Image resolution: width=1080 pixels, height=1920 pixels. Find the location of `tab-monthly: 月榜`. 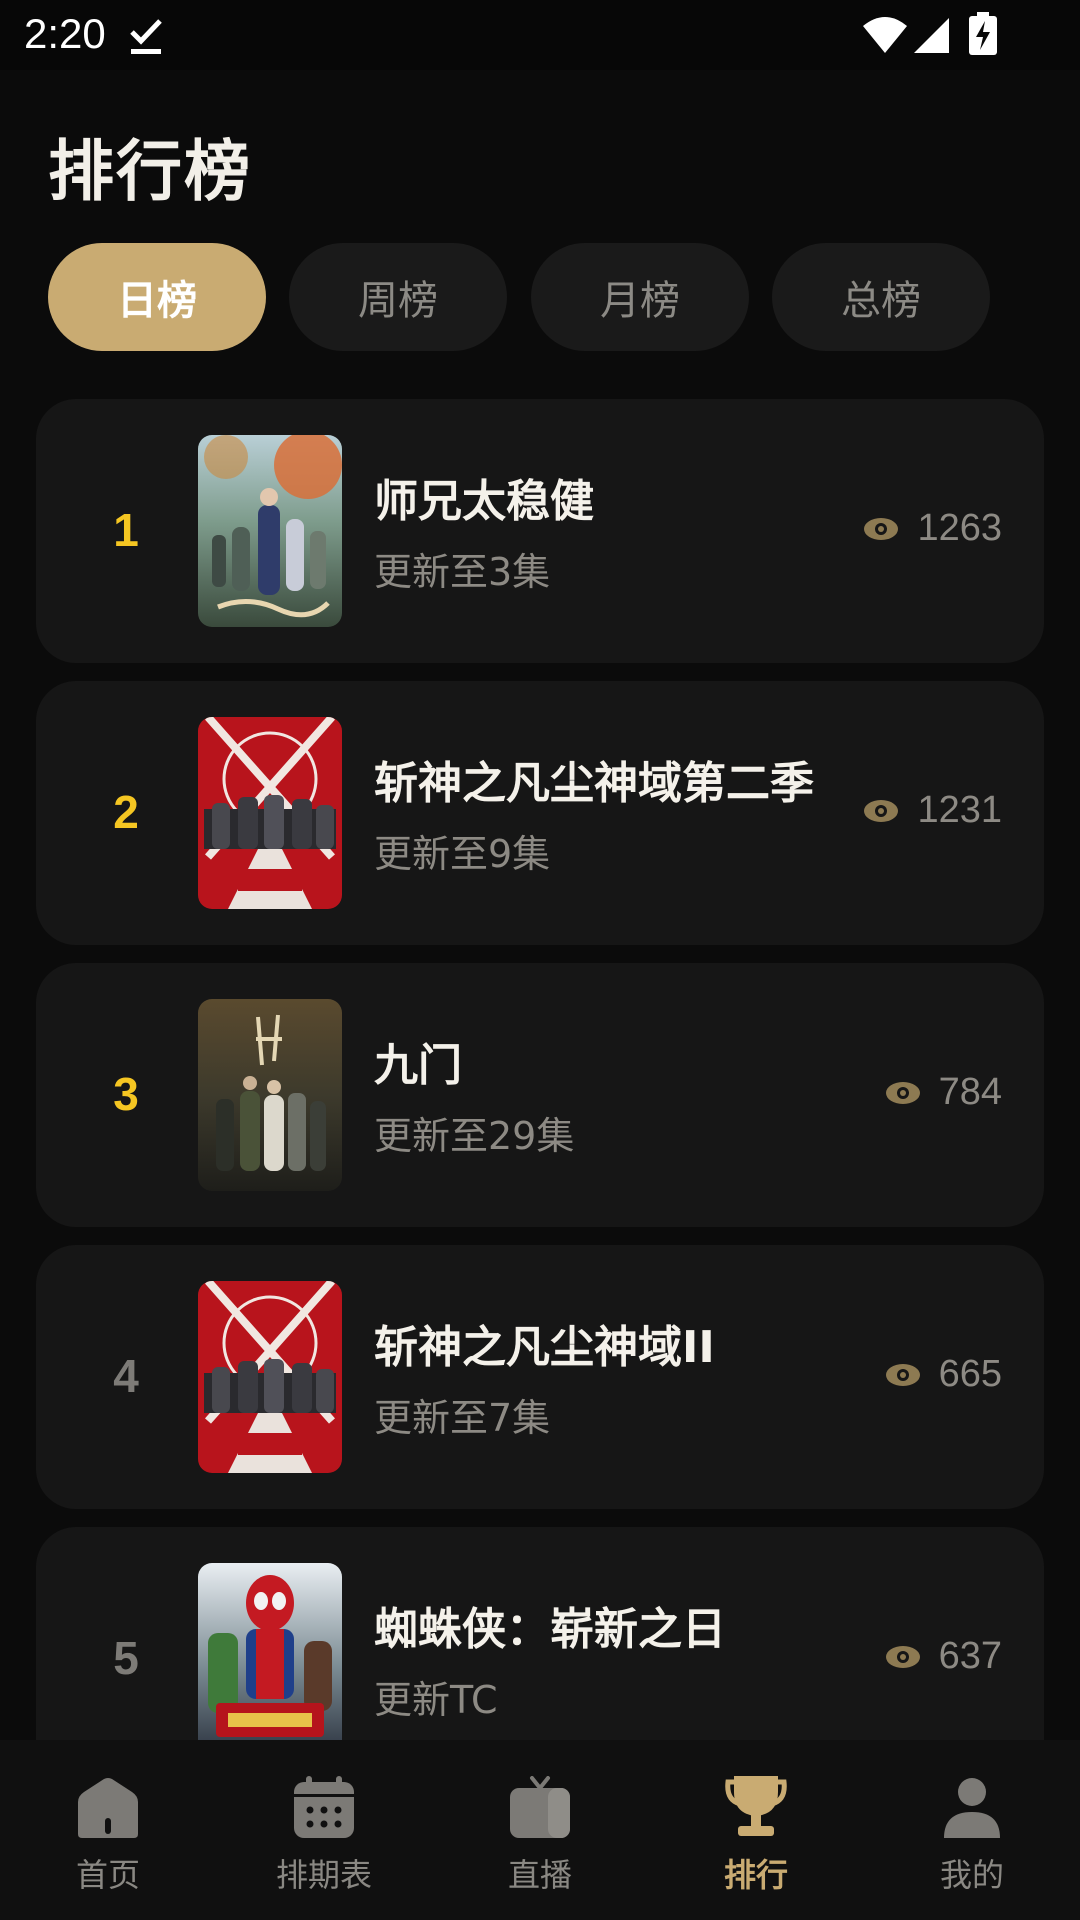

tab-monthly: 月榜 is located at coordinates (640, 297).